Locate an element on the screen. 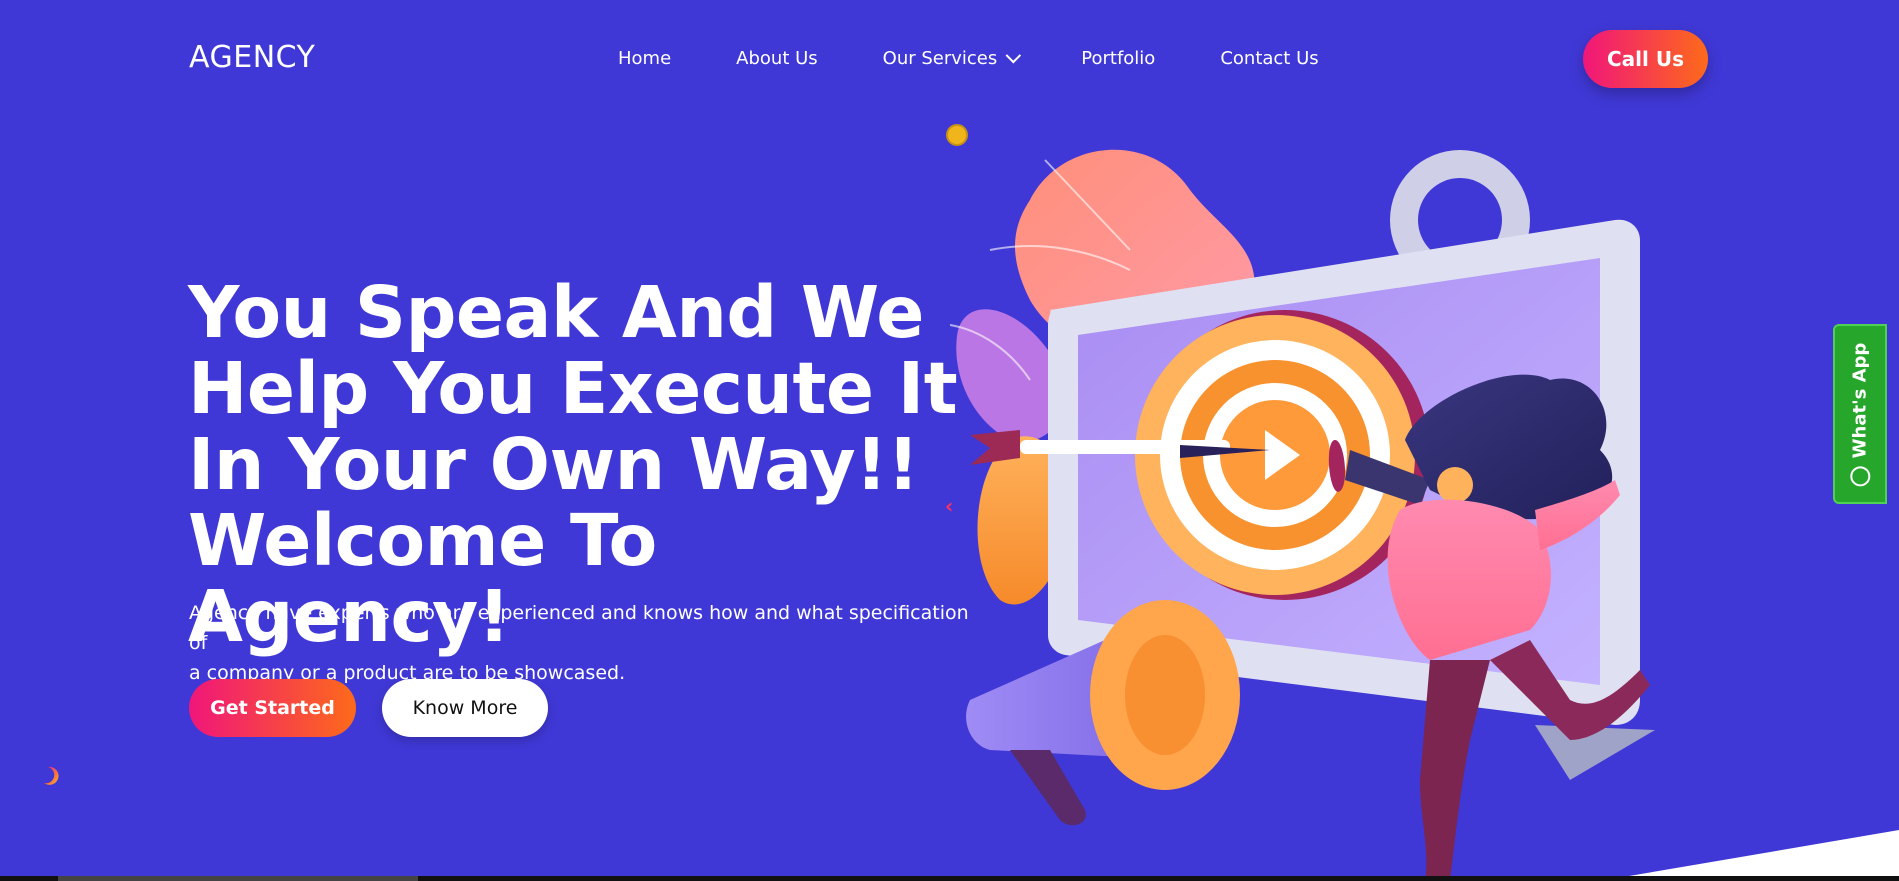  whatsapp-icon is located at coordinates (1860, 475).